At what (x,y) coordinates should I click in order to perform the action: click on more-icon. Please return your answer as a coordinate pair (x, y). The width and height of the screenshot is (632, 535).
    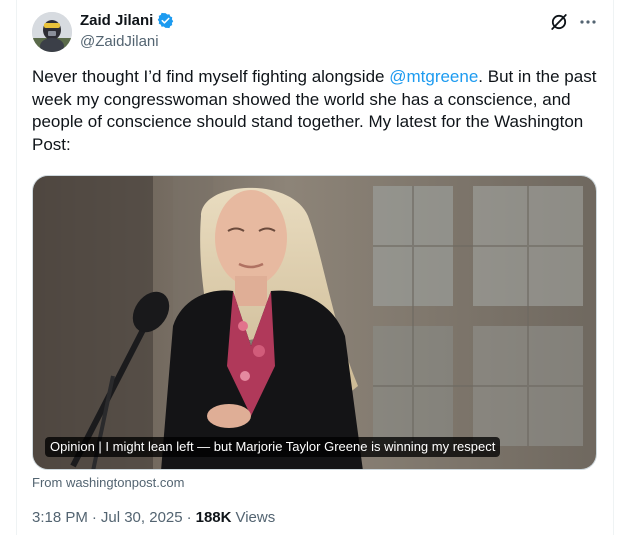
    Looking at the image, I should click on (588, 22).